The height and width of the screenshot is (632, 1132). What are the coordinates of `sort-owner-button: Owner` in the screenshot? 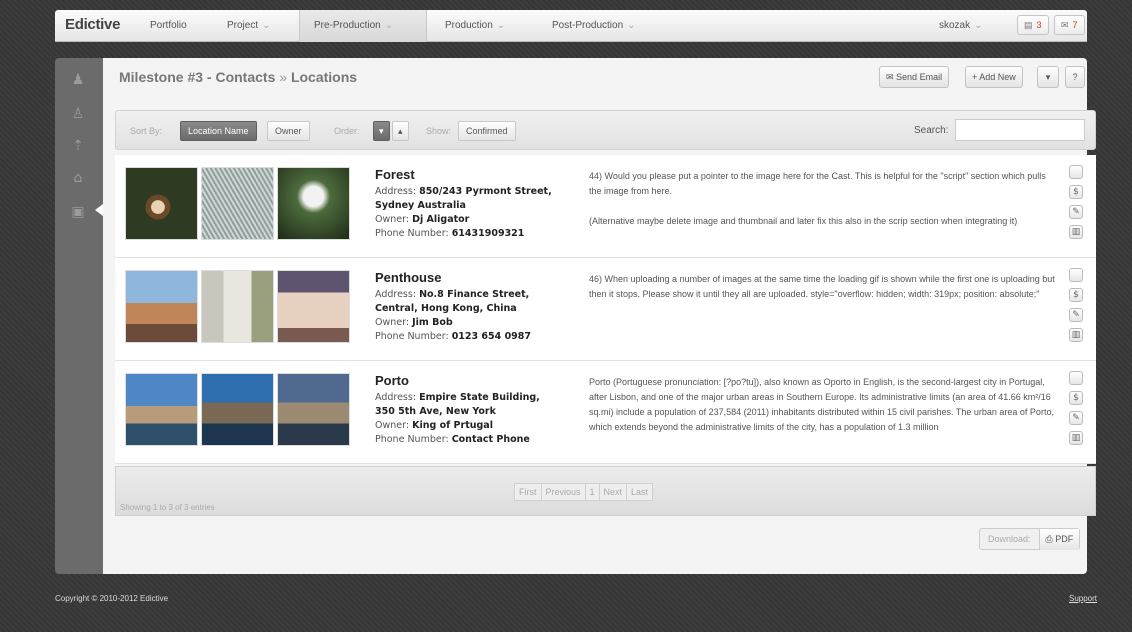 It's located at (288, 131).